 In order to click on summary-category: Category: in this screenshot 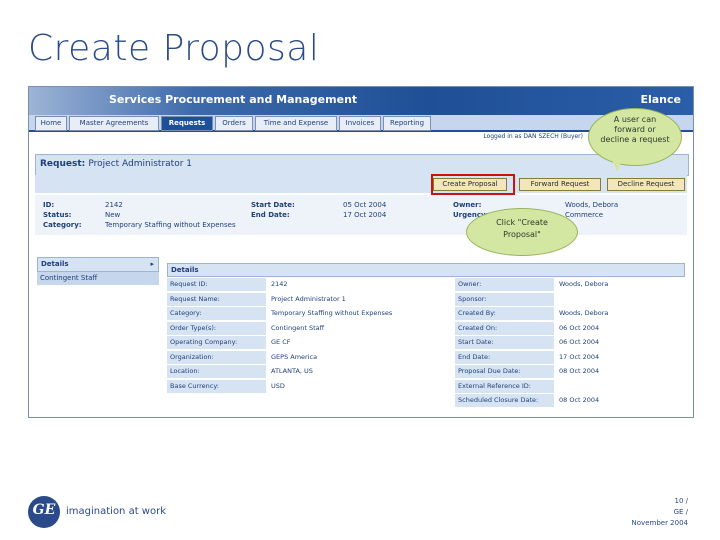, I will do `click(62, 225)`.